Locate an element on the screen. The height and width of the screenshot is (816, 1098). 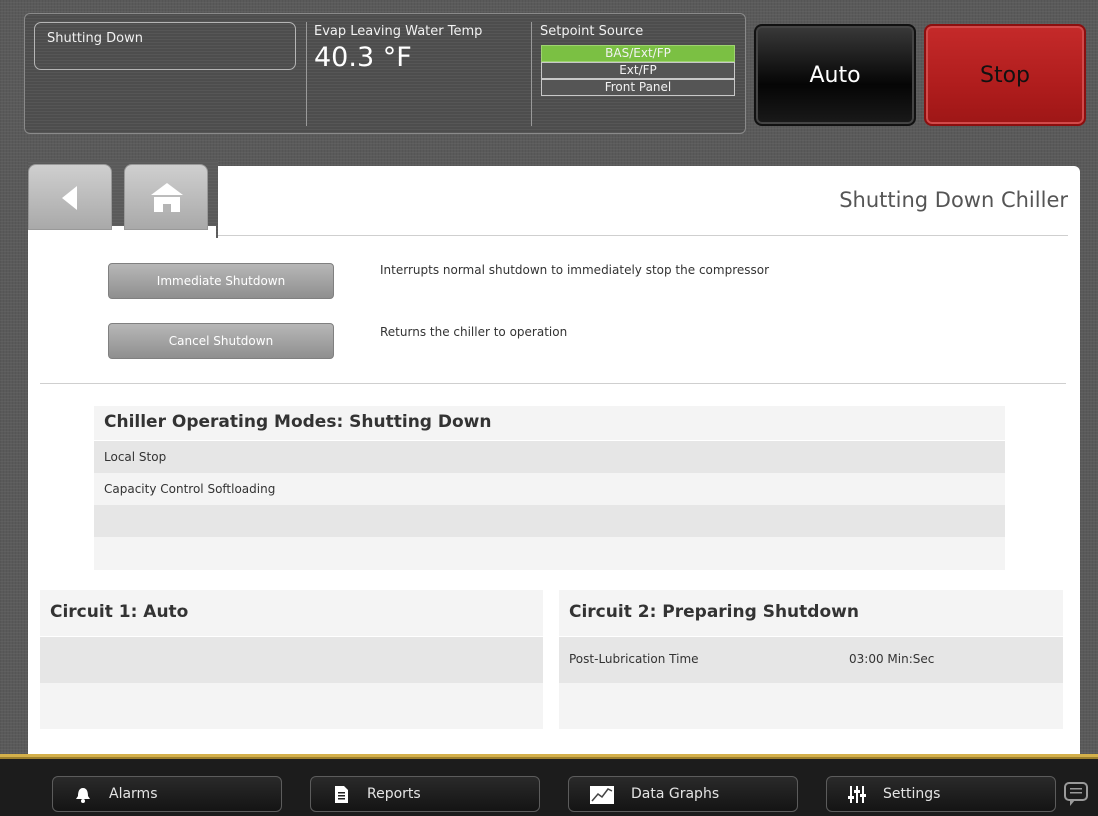
post-lubrication-value: 03:00 Min:Sec is located at coordinates (892, 659).